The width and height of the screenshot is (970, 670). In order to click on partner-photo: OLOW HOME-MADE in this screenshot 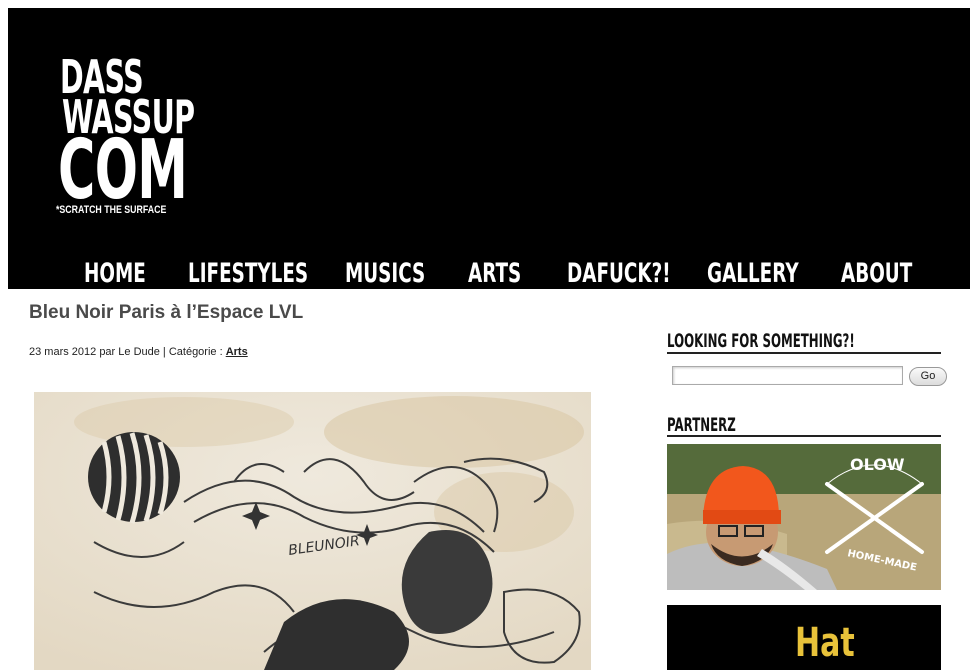, I will do `click(804, 517)`.